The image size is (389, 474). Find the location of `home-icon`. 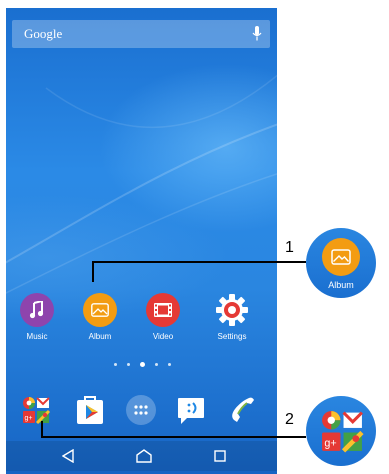

home-icon is located at coordinates (144, 456).